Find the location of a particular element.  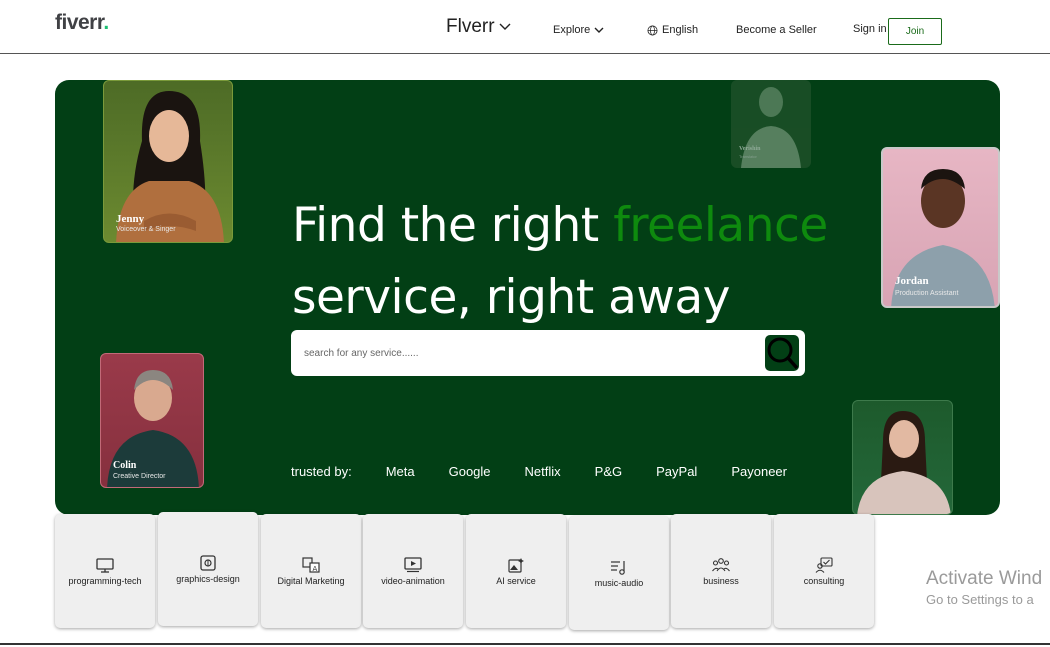

search-button is located at coordinates (782, 353).